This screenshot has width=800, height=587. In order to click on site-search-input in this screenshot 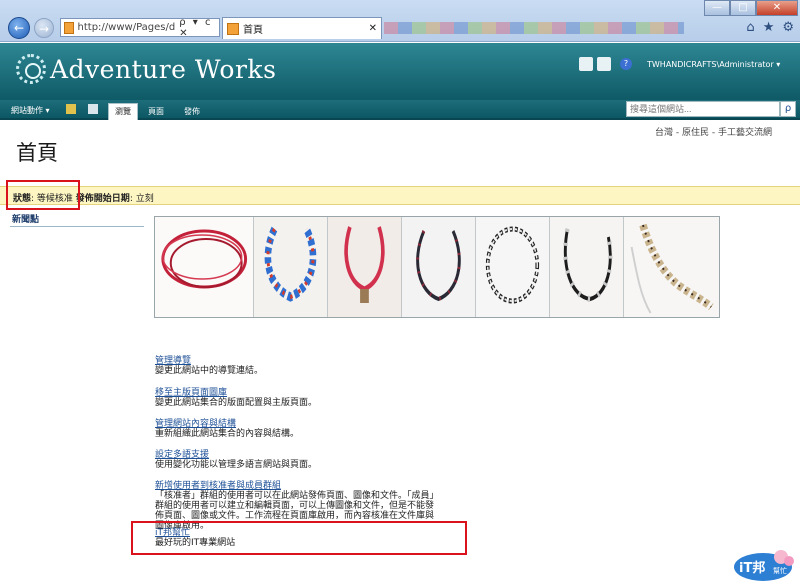, I will do `click(703, 109)`.